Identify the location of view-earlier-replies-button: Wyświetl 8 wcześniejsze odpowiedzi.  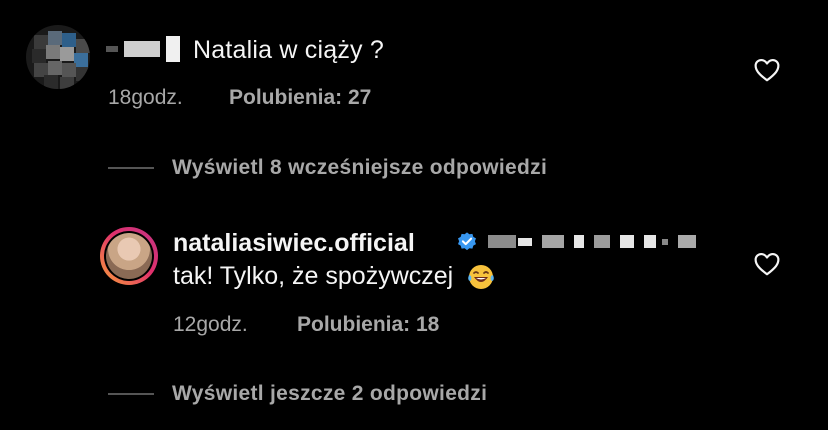
(327, 168).